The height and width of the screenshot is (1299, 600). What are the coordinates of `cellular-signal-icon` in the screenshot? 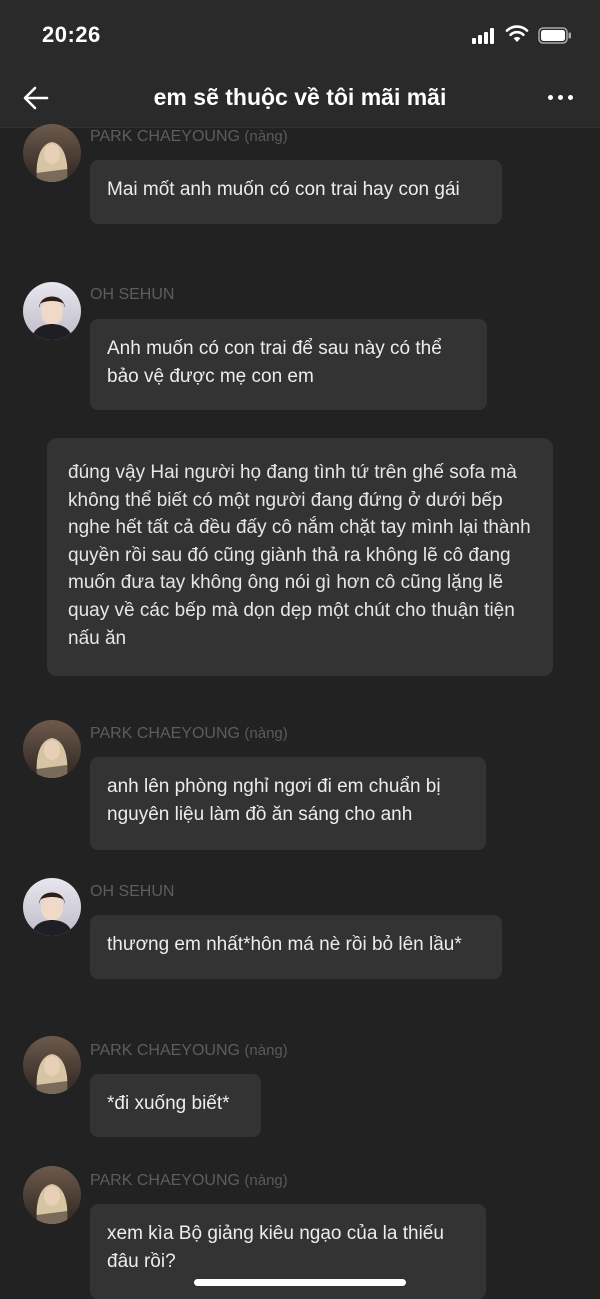 It's located at (485, 36).